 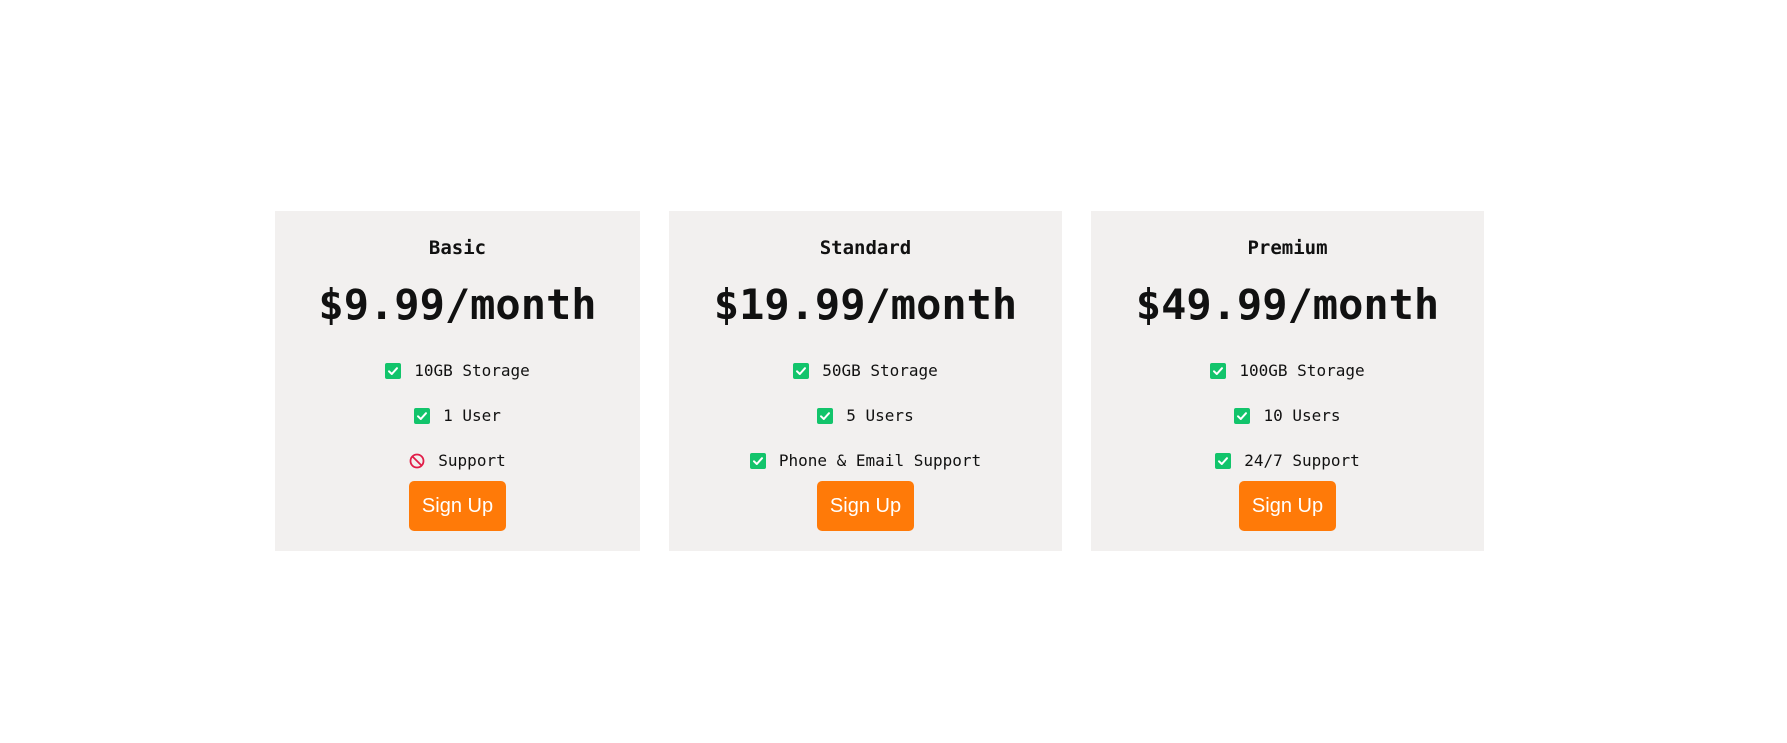 What do you see at coordinates (1302, 370) in the screenshot?
I see `feature-label: 100GB Storage` at bounding box center [1302, 370].